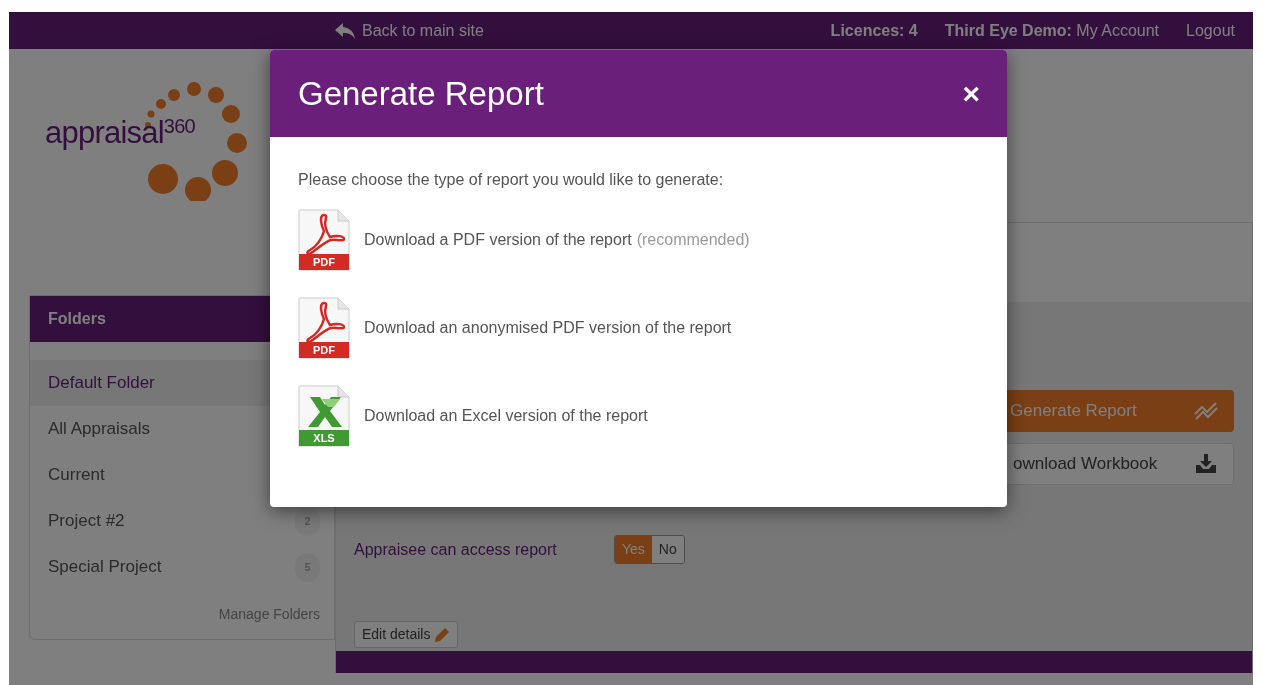 Image resolution: width=1263 pixels, height=685 pixels. What do you see at coordinates (345, 30) in the screenshot?
I see `reply-arrow-icon` at bounding box center [345, 30].